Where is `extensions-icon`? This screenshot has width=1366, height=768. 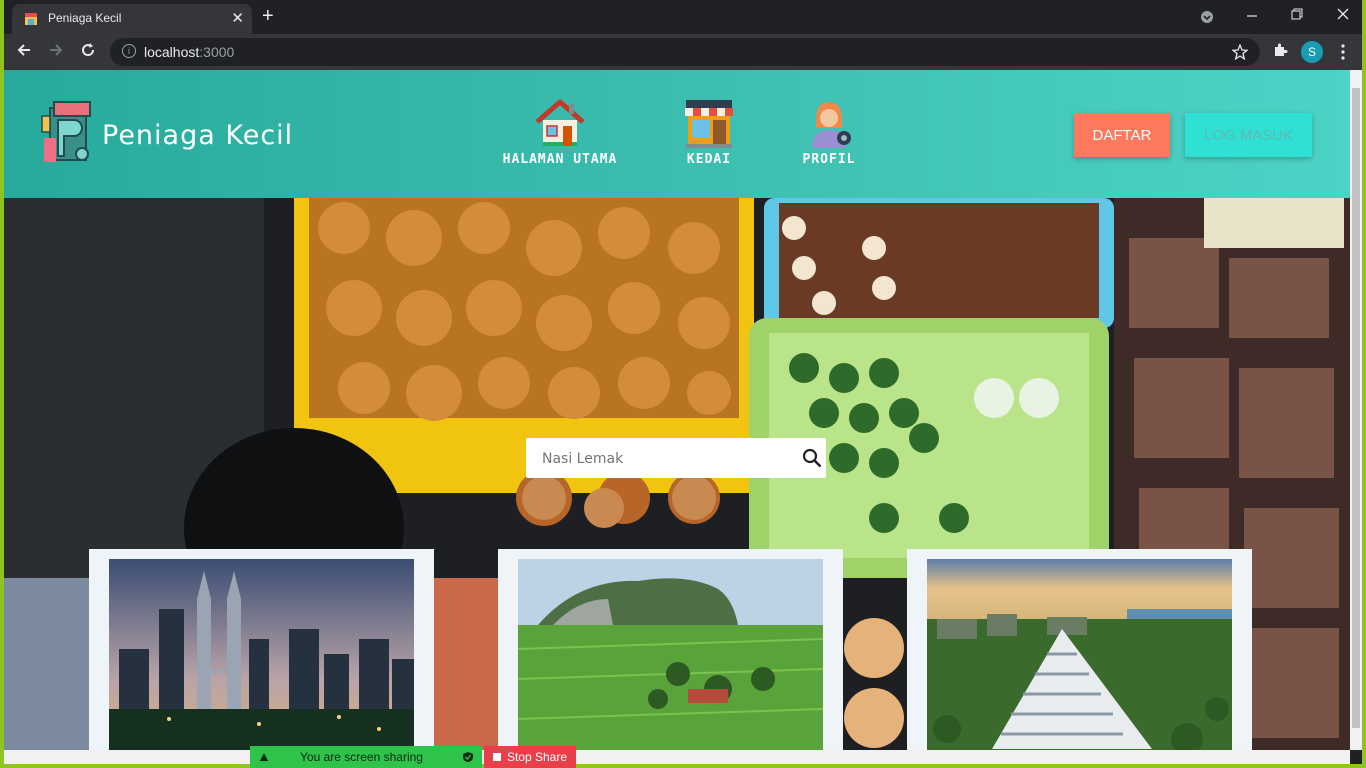
extensions-icon is located at coordinates (1280, 50).